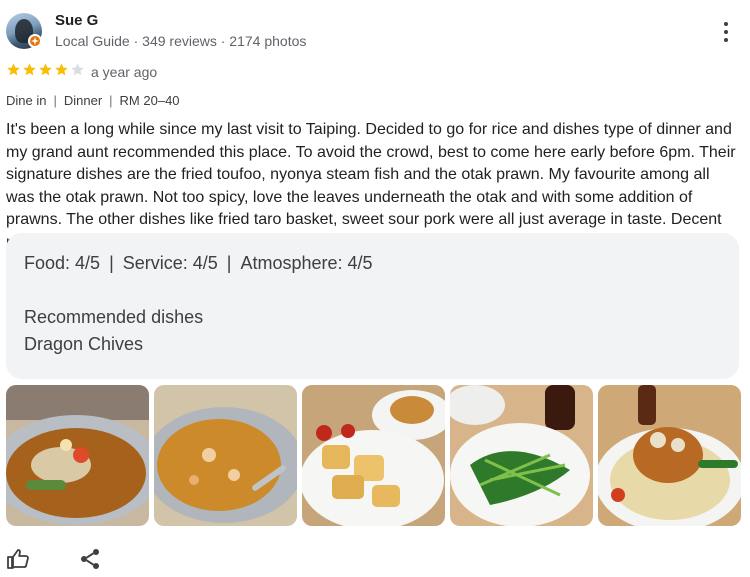 This screenshot has height=577, width=750. I want to click on local-guide-badge-icon, so click(35, 41).